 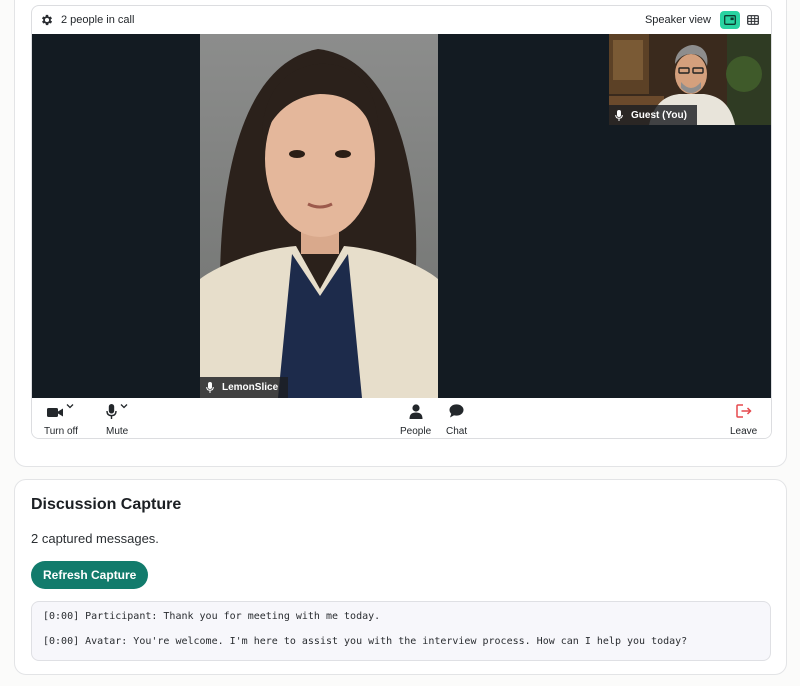 What do you see at coordinates (117, 431) in the screenshot?
I see `mute-label: Mute` at bounding box center [117, 431].